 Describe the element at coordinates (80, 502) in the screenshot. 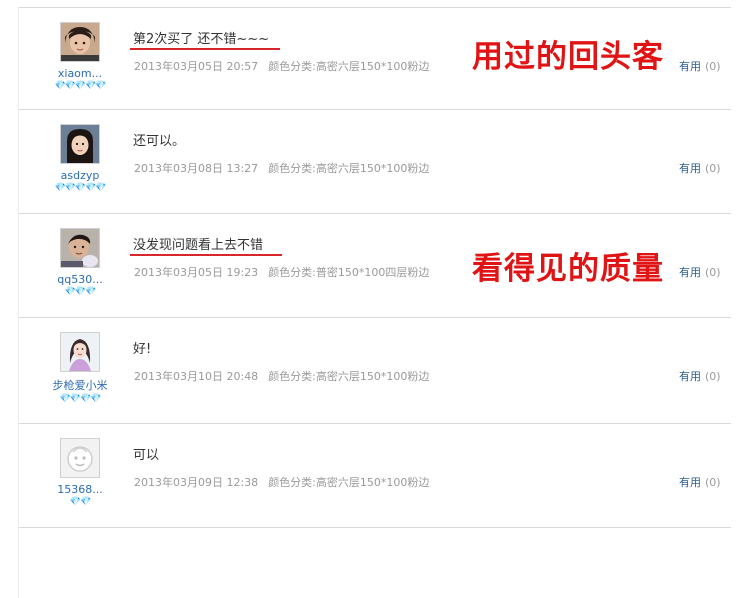

I see `credit-hearts-icon: 💎💎` at that location.